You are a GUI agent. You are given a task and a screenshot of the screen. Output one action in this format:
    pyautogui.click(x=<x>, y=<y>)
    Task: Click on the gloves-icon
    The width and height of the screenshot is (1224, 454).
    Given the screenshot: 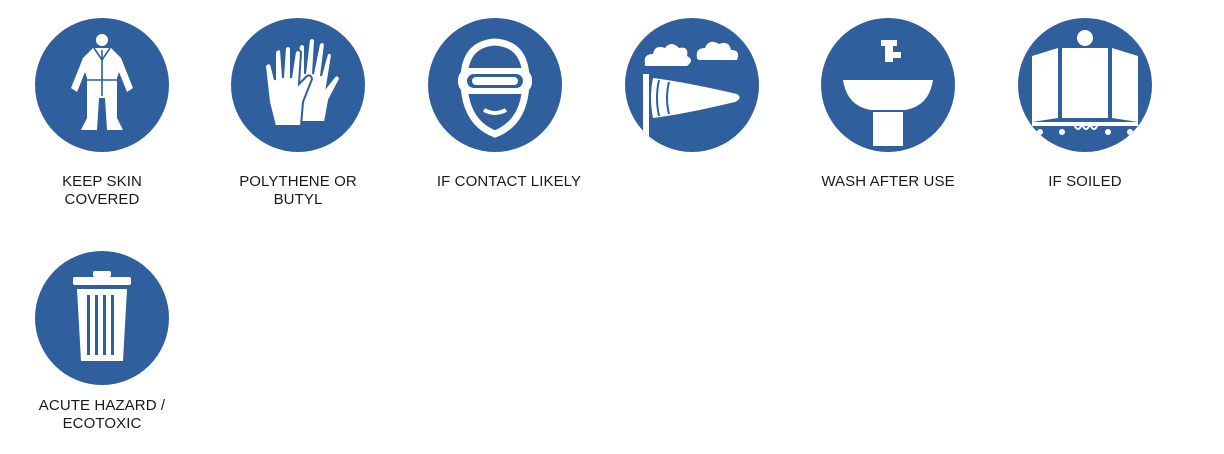 What is the action you would take?
    pyautogui.click(x=298, y=85)
    